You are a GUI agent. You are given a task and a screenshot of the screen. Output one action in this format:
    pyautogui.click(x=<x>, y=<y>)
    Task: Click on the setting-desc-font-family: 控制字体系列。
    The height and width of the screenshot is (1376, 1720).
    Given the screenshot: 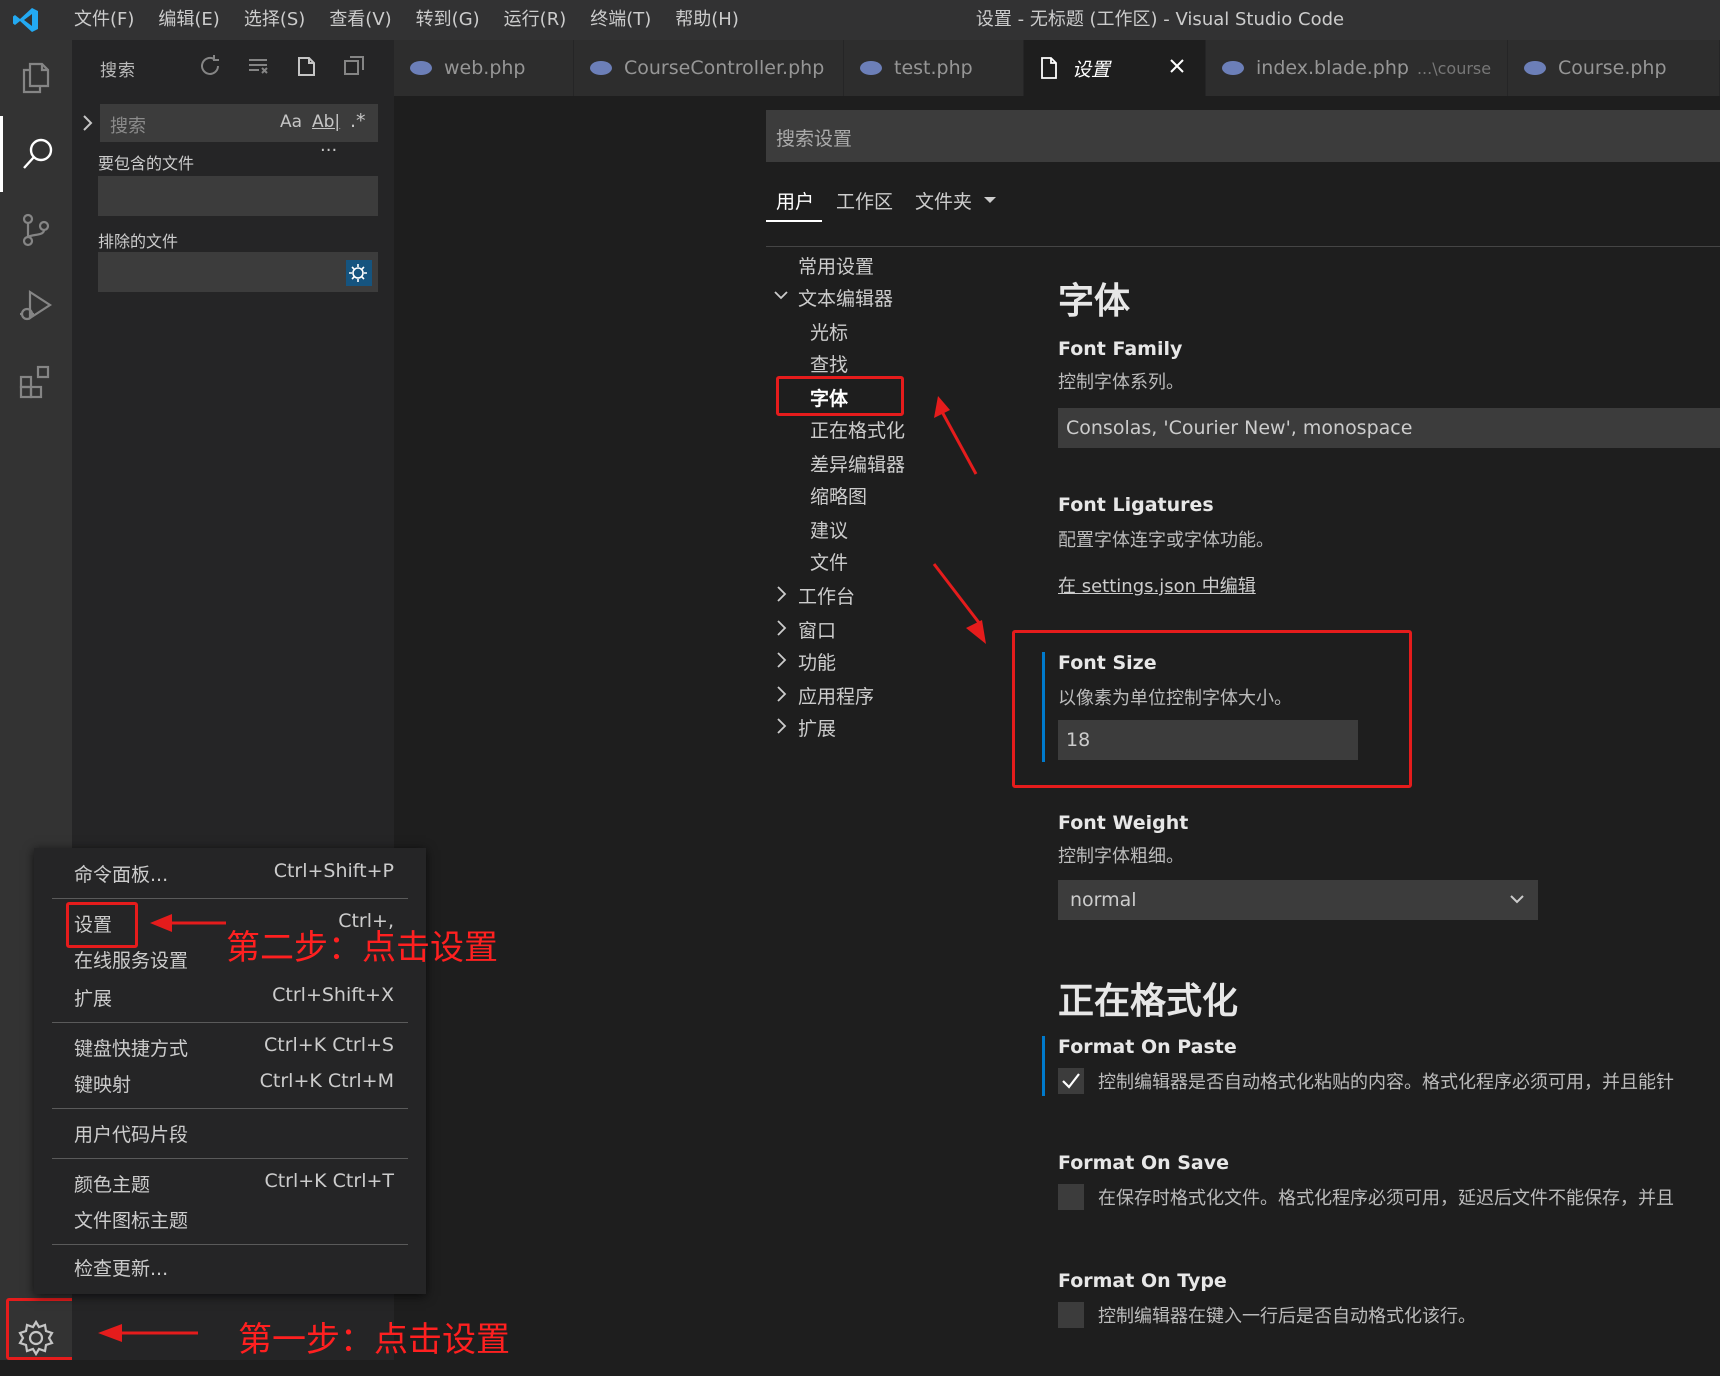 What is the action you would take?
    pyautogui.click(x=1121, y=382)
    